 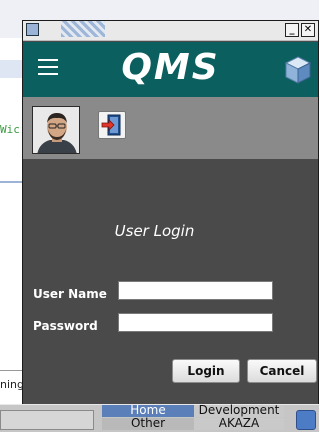 What do you see at coordinates (195, 322) in the screenshot?
I see `password-input` at bounding box center [195, 322].